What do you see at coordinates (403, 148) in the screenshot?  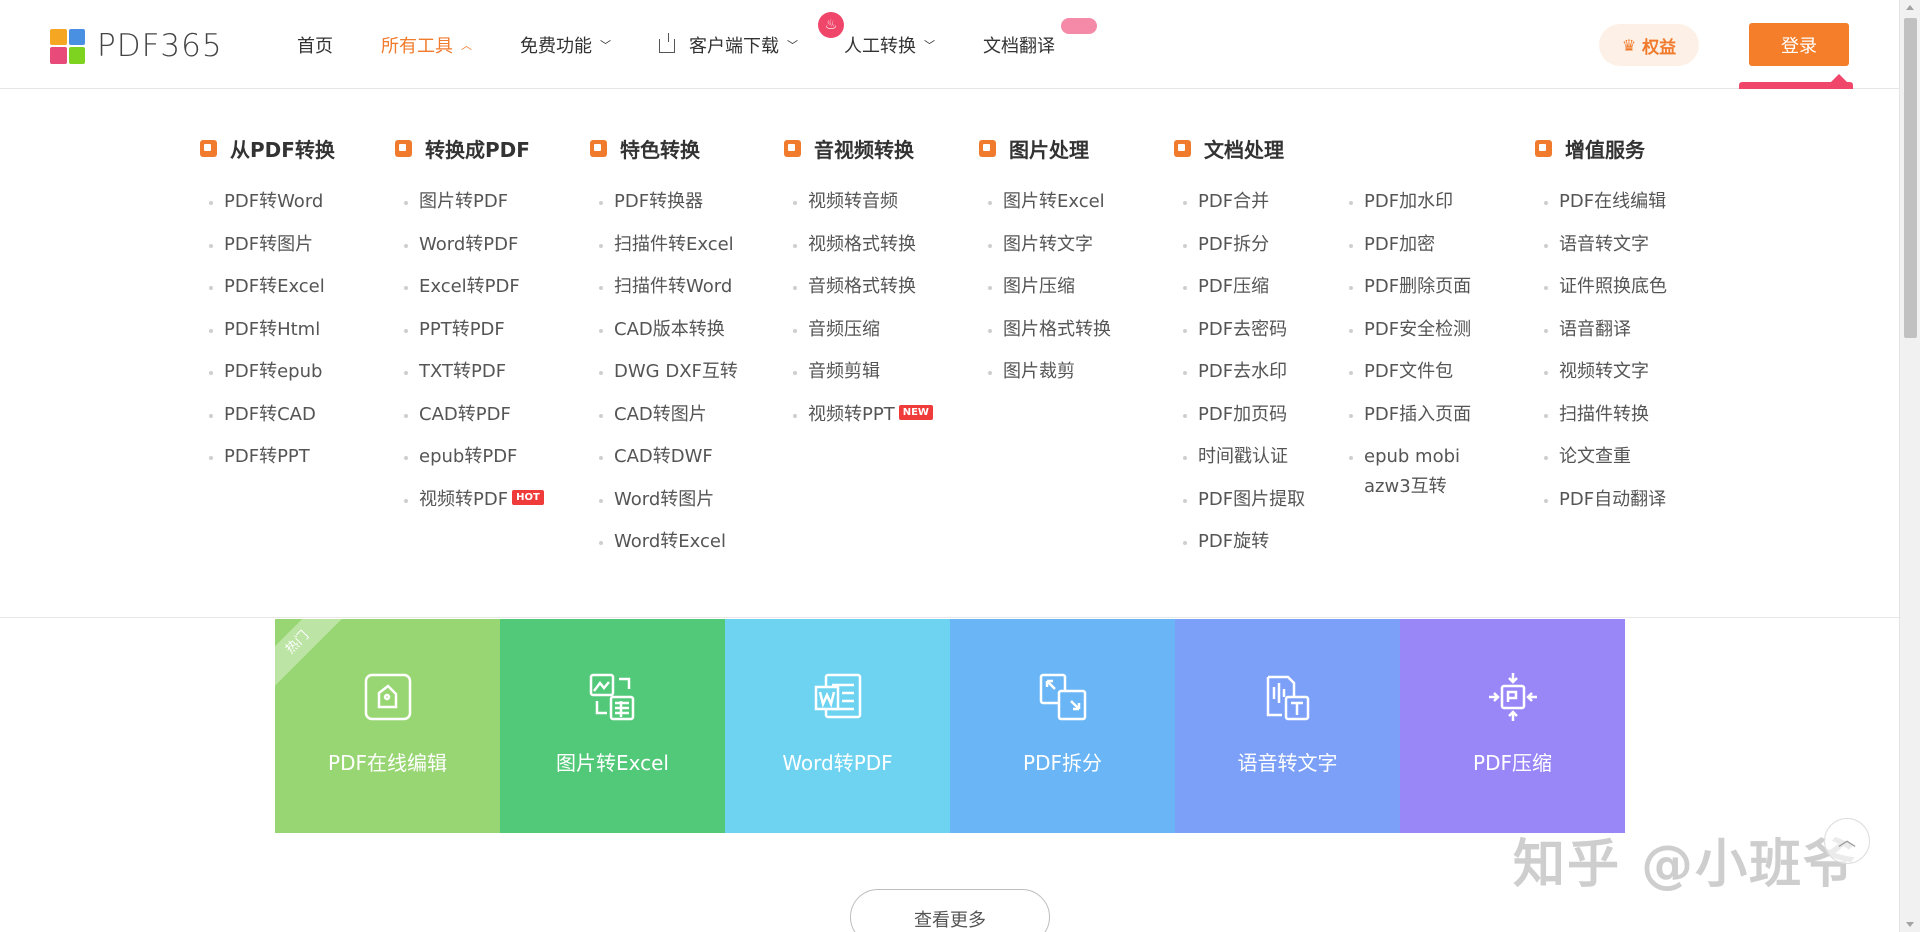 I see `convert-icon` at bounding box center [403, 148].